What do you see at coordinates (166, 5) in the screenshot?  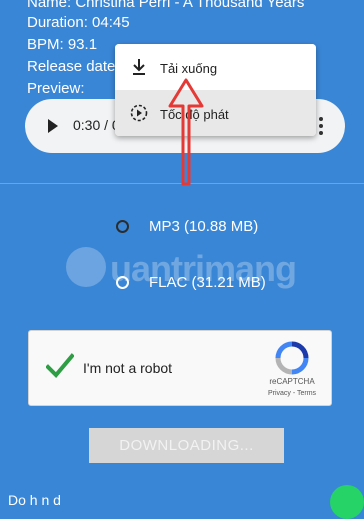 I see `track-name-line: Name: Christina Perri - A Thousand Years` at bounding box center [166, 5].